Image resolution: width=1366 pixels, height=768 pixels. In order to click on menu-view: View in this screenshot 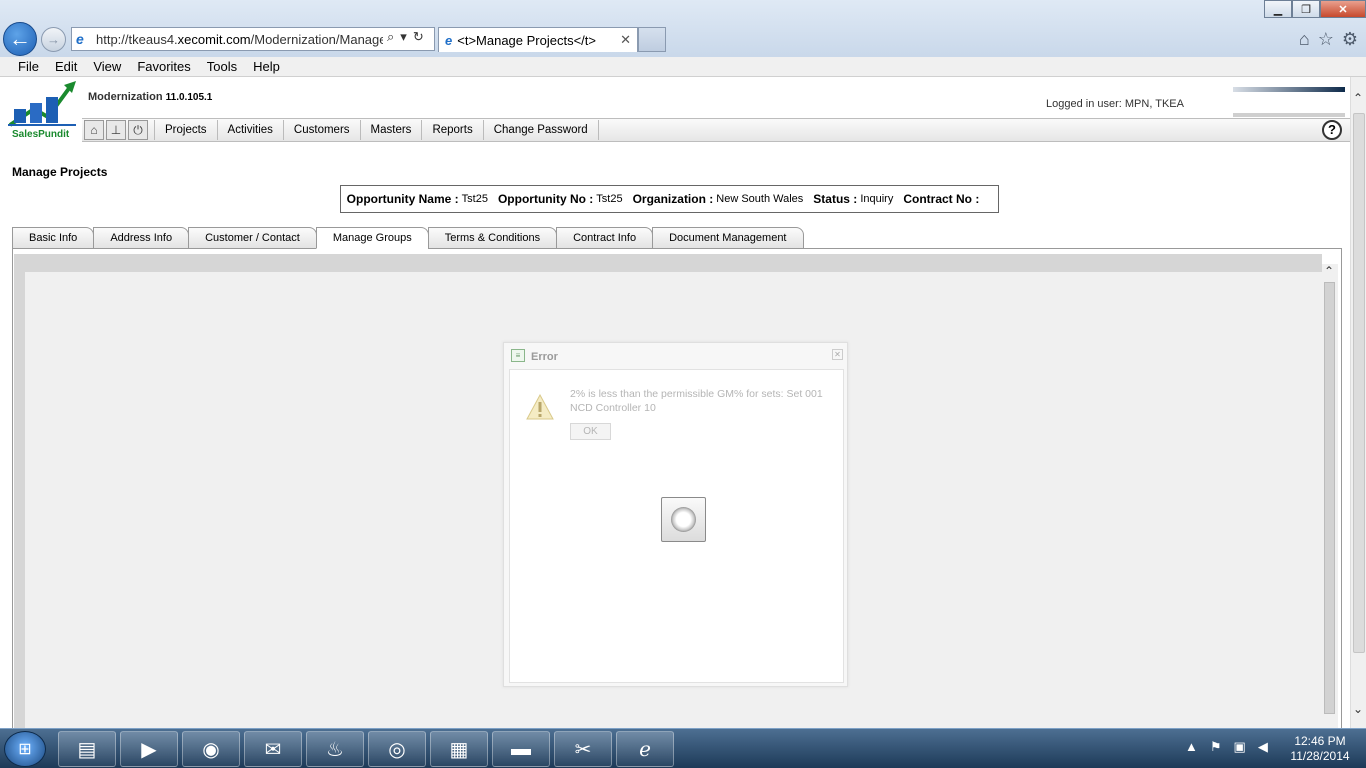, I will do `click(107, 66)`.